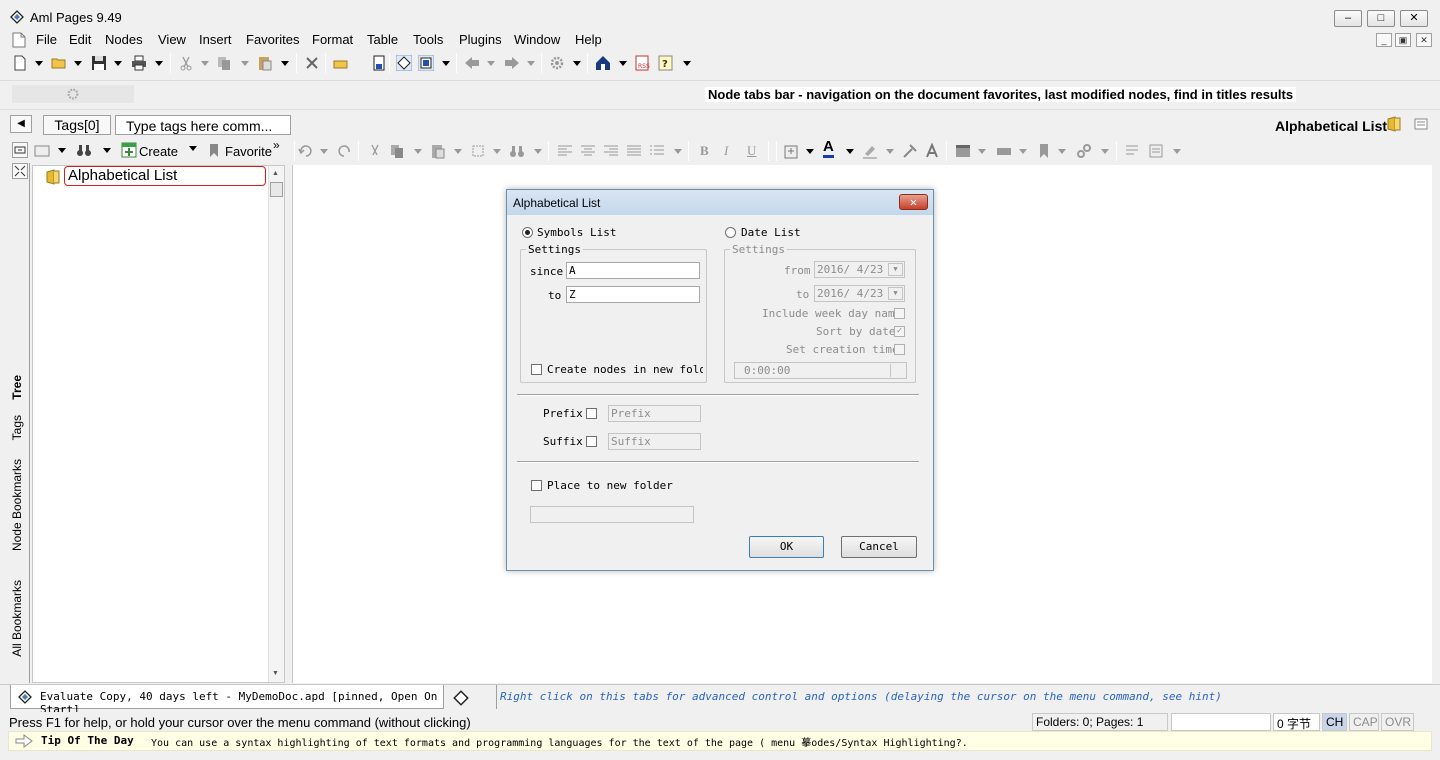  I want to click on align-right-icon, so click(611, 151).